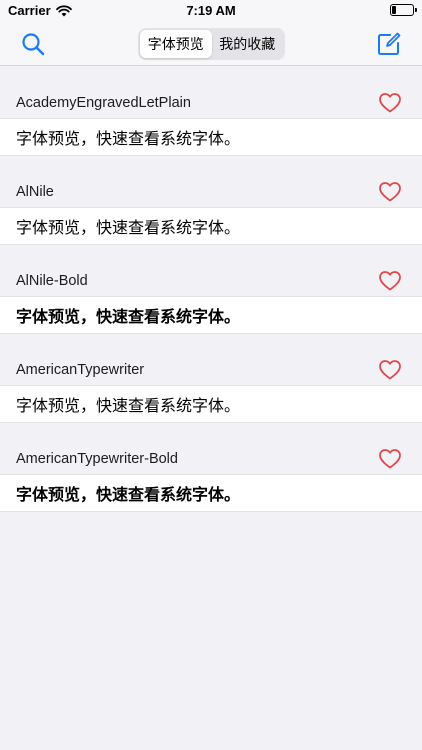 The image size is (422, 750). What do you see at coordinates (211, 370) in the screenshot?
I see `font-header: AmericanTypewriter` at bounding box center [211, 370].